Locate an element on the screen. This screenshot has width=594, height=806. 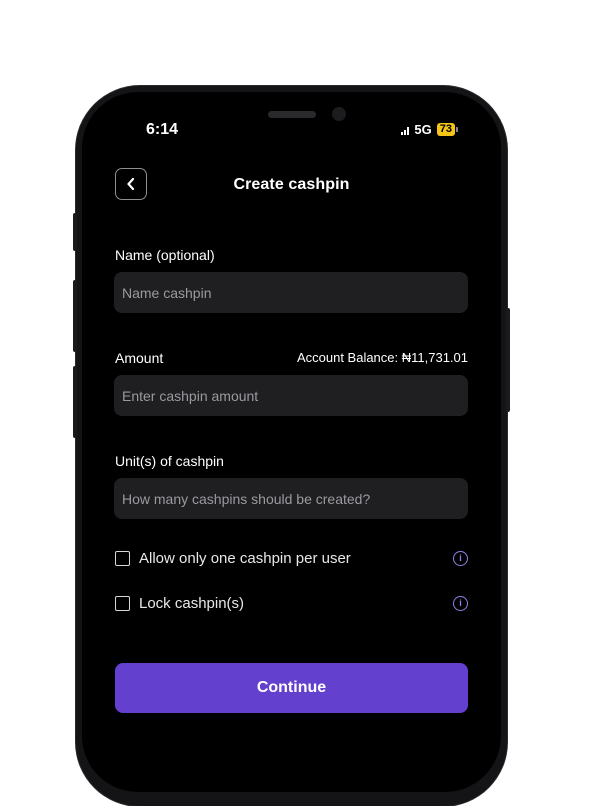
amount-input is located at coordinates (291, 395).